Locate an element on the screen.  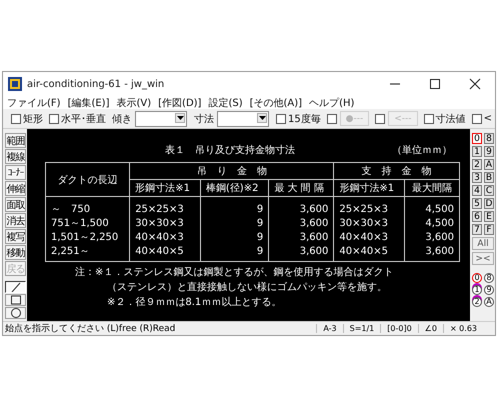
layer-button: 0 is located at coordinates (477, 138).